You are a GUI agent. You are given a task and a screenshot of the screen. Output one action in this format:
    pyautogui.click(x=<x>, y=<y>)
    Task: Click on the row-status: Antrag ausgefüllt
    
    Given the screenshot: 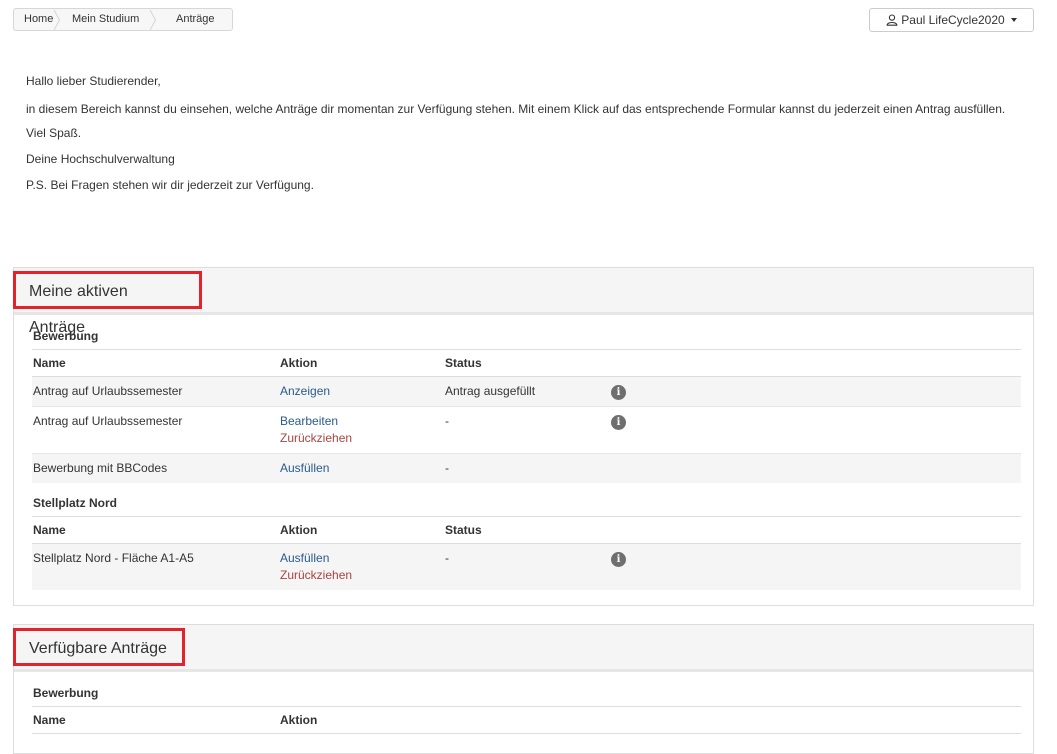 What is the action you would take?
    pyautogui.click(x=490, y=391)
    